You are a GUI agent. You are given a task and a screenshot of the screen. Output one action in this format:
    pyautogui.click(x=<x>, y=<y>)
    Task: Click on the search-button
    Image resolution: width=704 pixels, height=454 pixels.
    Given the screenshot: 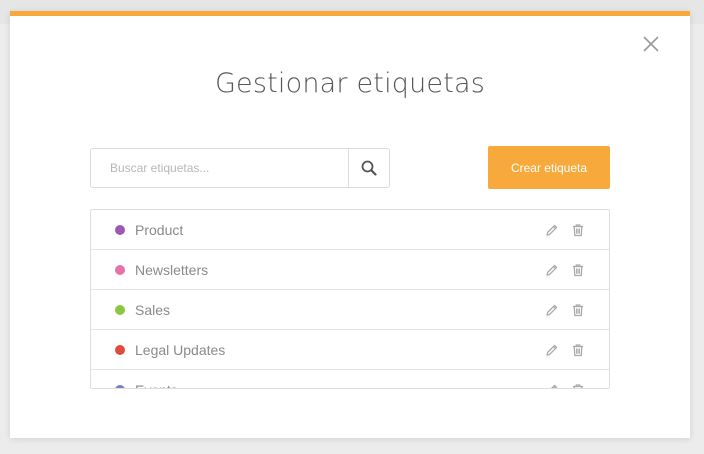 What is the action you would take?
    pyautogui.click(x=368, y=168)
    